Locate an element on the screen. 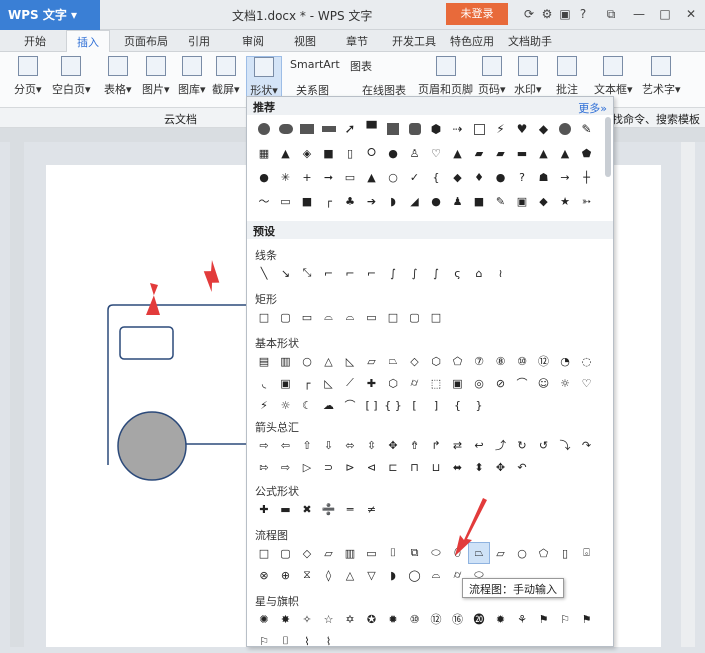  shape-item: ⊲ is located at coordinates (372, 467).